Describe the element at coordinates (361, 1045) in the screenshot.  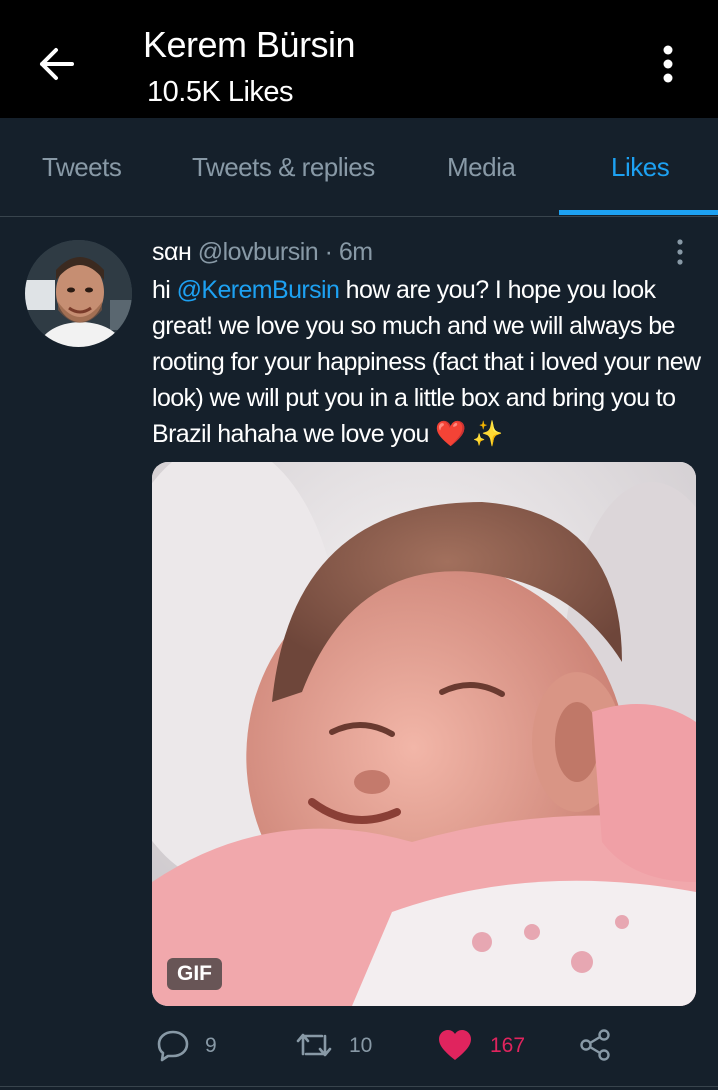
I see `retweet-count: 10` at that location.